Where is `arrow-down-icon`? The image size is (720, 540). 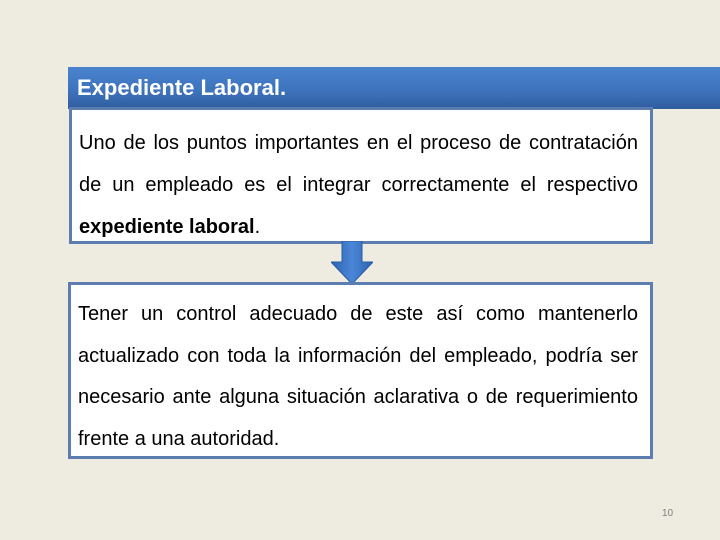 arrow-down-icon is located at coordinates (352, 262).